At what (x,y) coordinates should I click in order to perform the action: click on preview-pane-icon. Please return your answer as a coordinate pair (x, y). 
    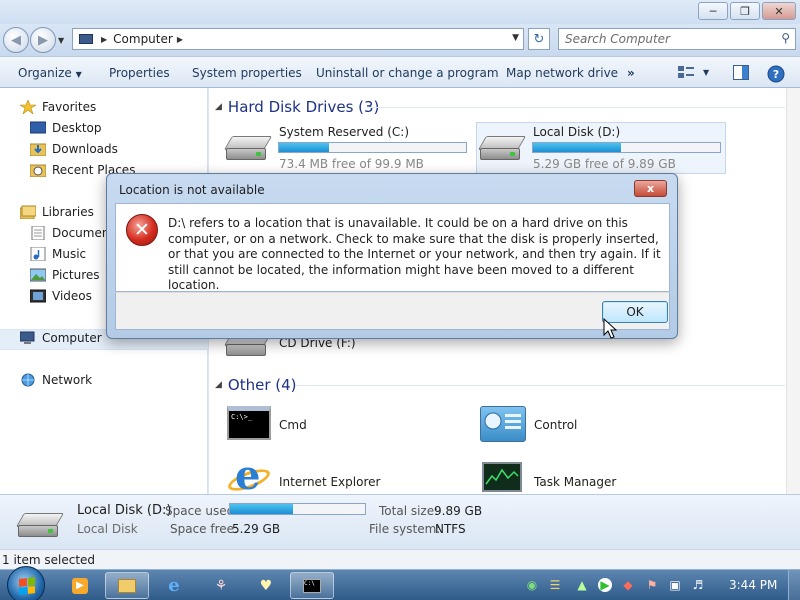
    Looking at the image, I should click on (741, 74).